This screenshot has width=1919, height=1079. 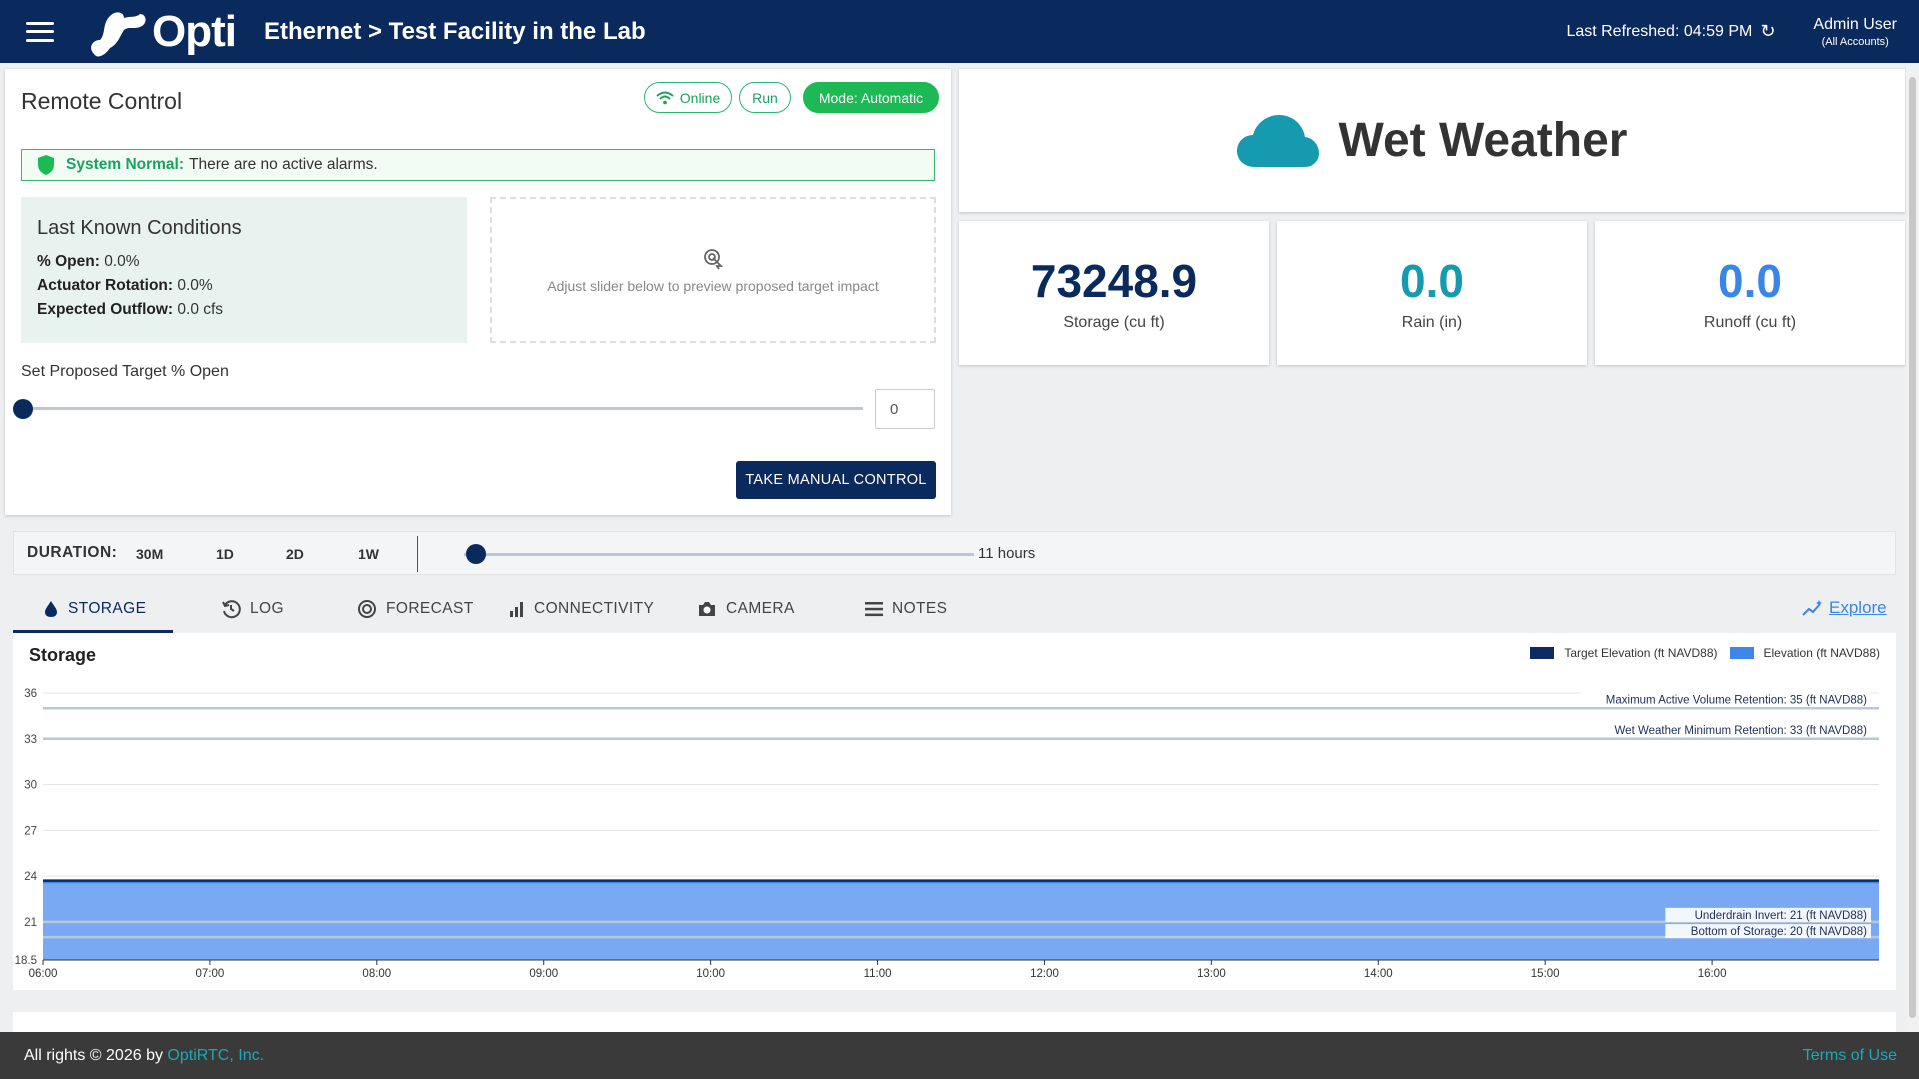 I want to click on open-label: % Open:, so click(x=68, y=261).